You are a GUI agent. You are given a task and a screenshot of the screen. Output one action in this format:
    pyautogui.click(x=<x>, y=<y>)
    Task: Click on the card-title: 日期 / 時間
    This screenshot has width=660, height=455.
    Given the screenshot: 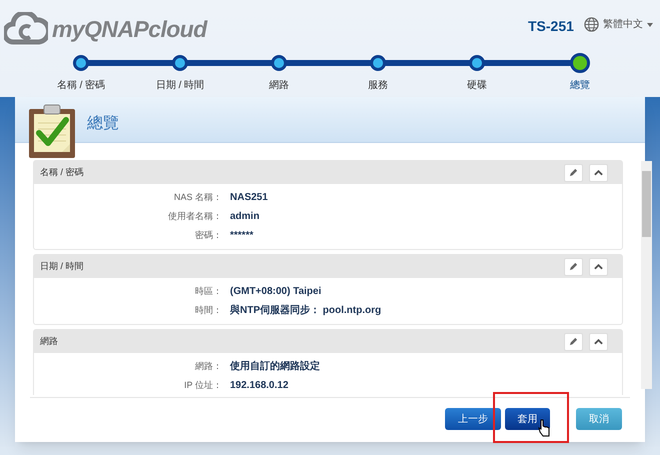 What is the action you would take?
    pyautogui.click(x=62, y=266)
    